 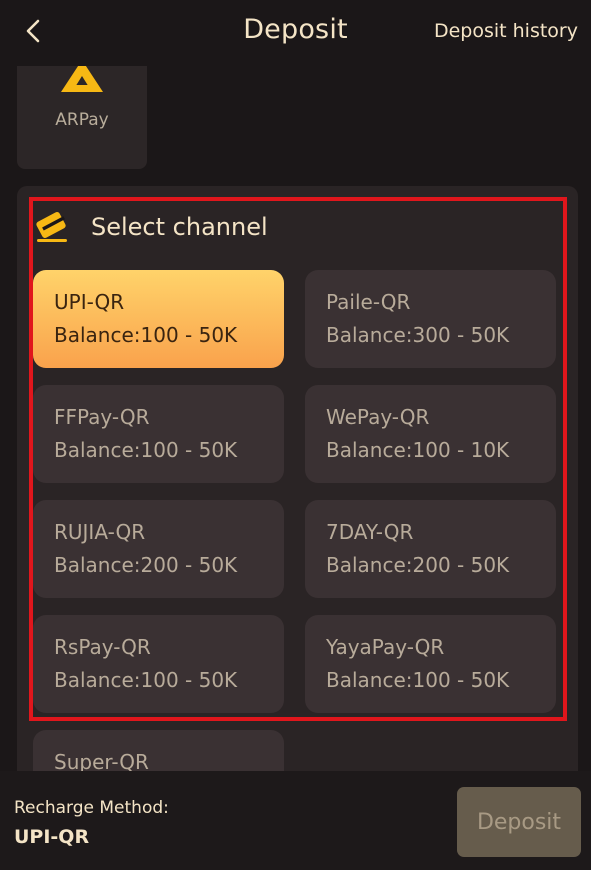 What do you see at coordinates (295, 33) in the screenshot?
I see `header: Deposit Deposit history` at bounding box center [295, 33].